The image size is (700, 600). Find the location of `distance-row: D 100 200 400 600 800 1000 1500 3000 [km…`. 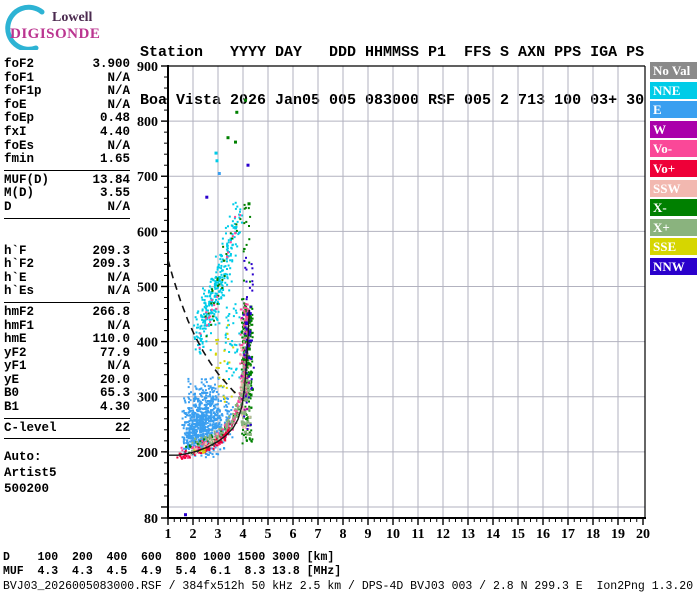

distance-row: D 100 200 400 600 800 1000 1500 3000 [km… is located at coordinates (169, 557).